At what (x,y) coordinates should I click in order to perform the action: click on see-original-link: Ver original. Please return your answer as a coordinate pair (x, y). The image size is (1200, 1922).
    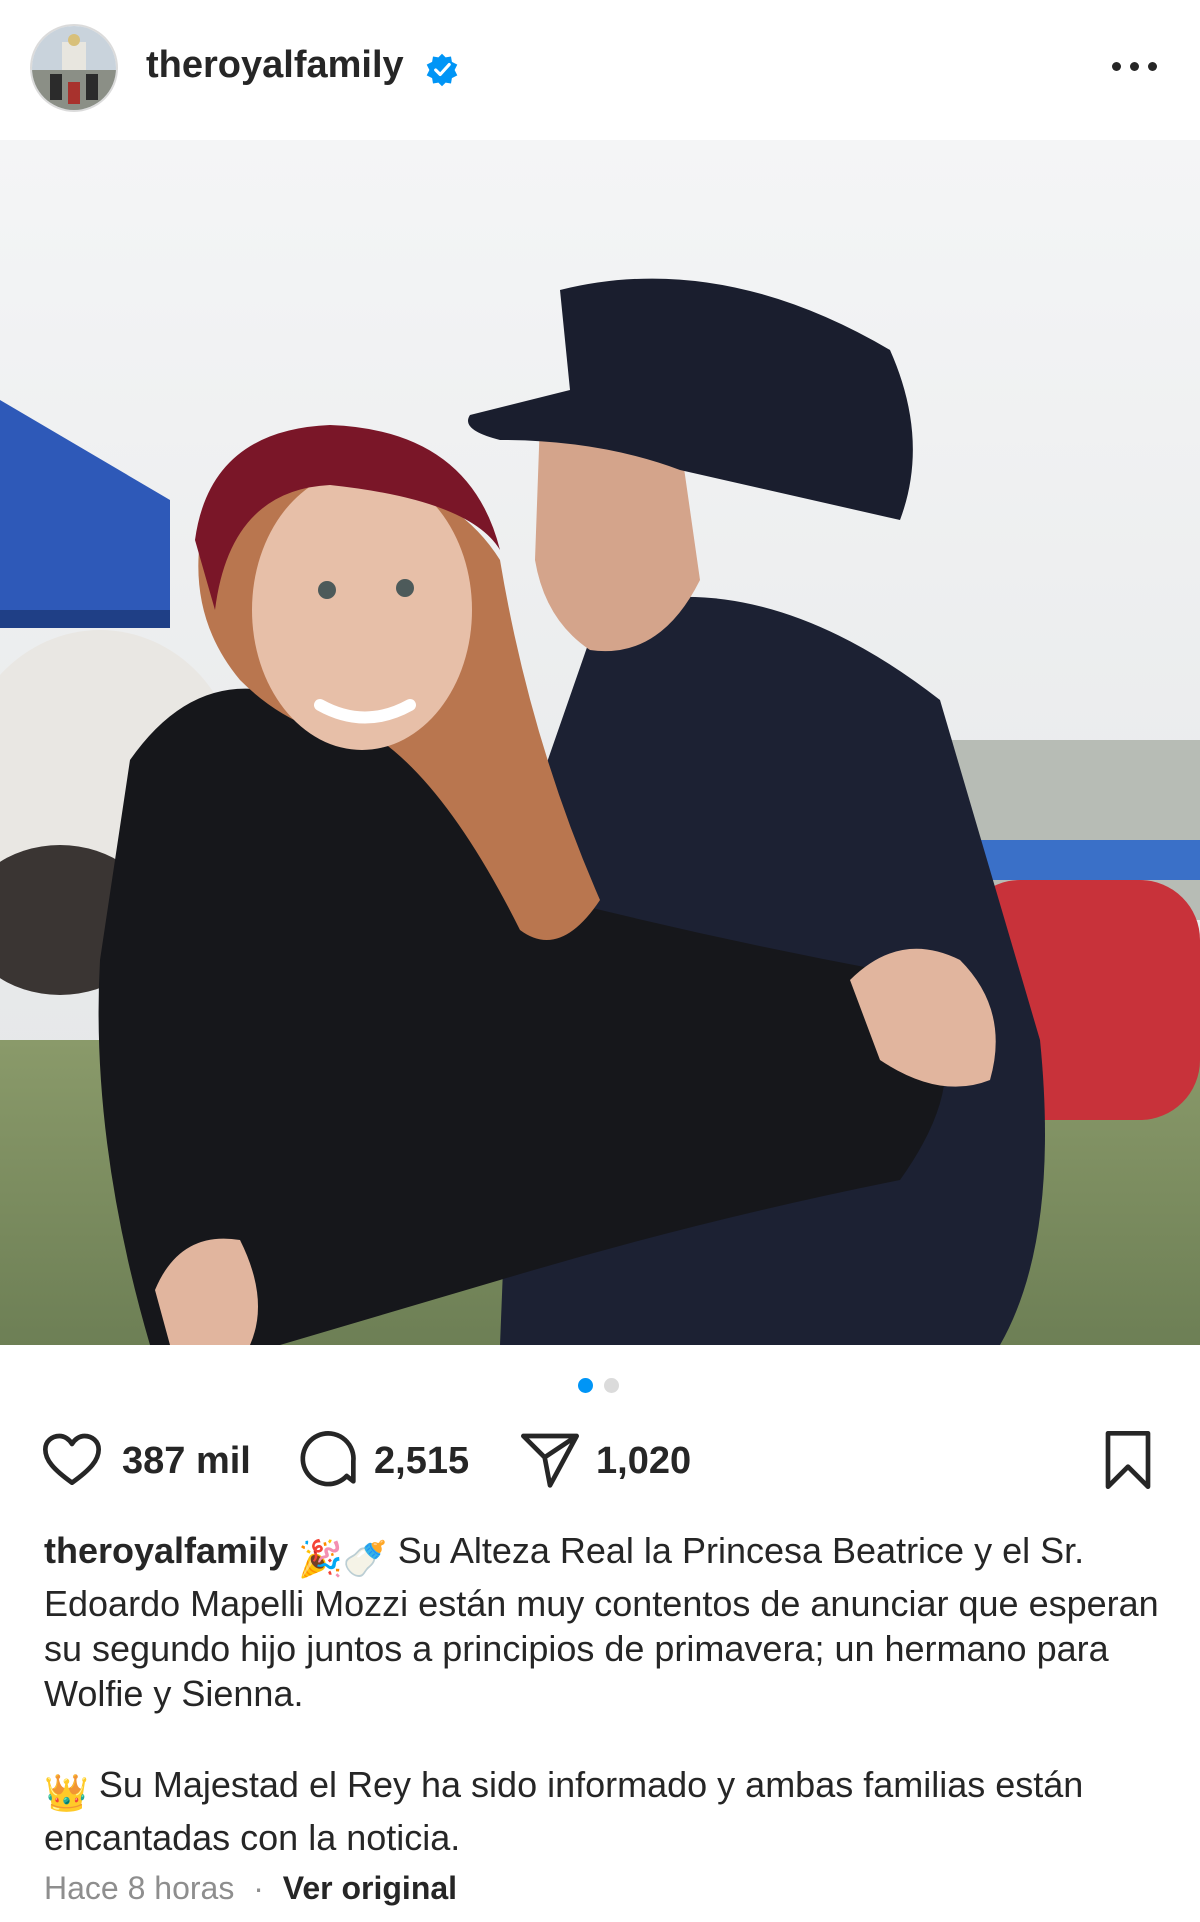
    Looking at the image, I should click on (370, 1888).